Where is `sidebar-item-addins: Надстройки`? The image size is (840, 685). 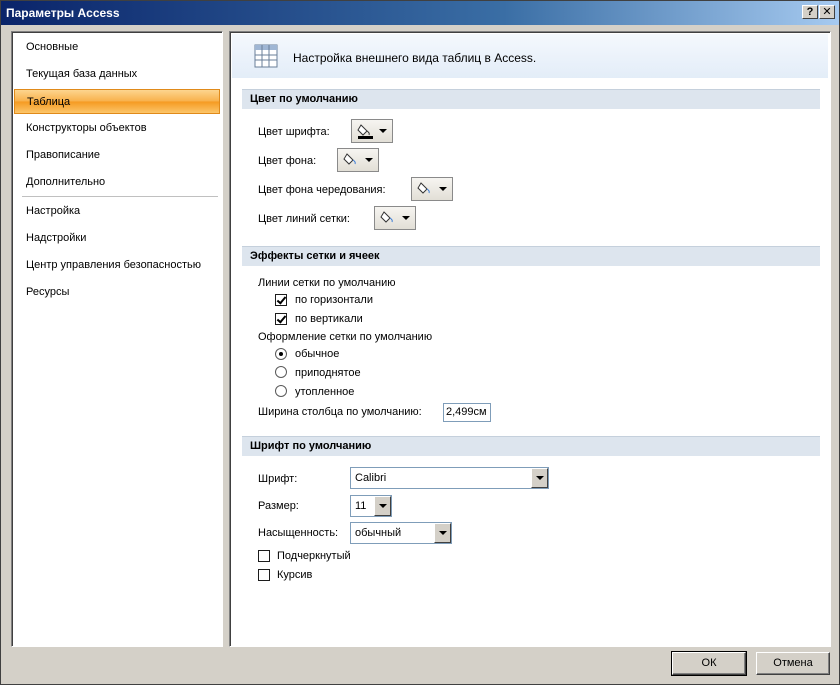 sidebar-item-addins: Надстройки is located at coordinates (117, 238).